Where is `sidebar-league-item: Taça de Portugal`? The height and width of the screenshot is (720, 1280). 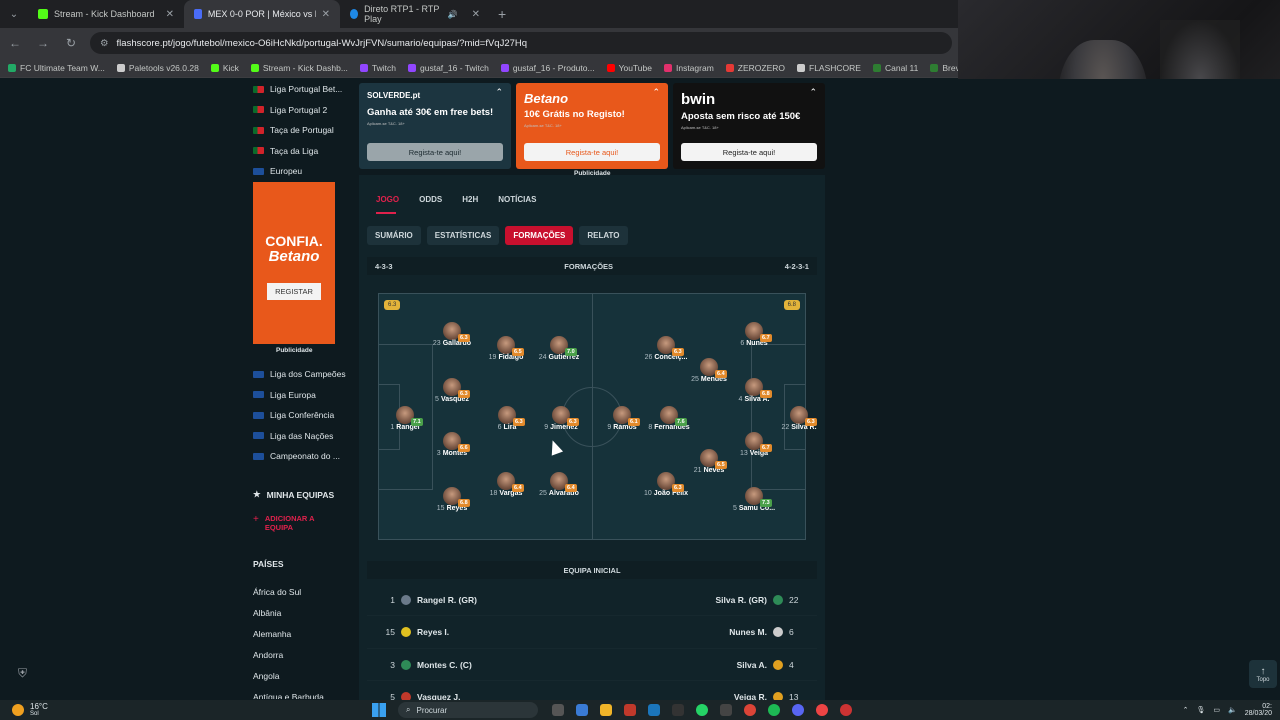
sidebar-league-item: Taça de Portugal is located at coordinates (303, 130).